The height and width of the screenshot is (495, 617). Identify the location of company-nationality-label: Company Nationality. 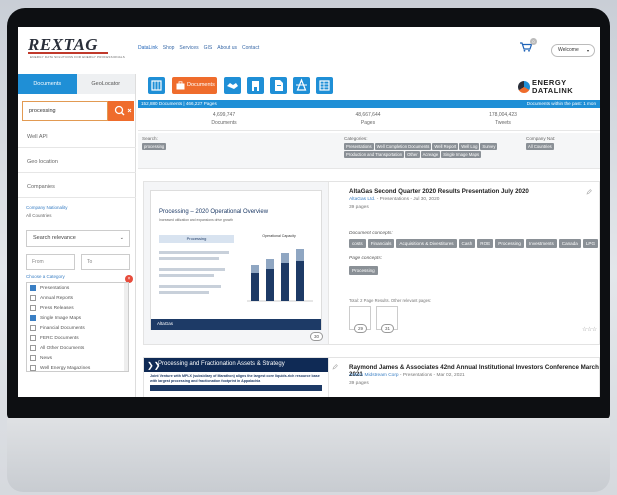
(47, 207).